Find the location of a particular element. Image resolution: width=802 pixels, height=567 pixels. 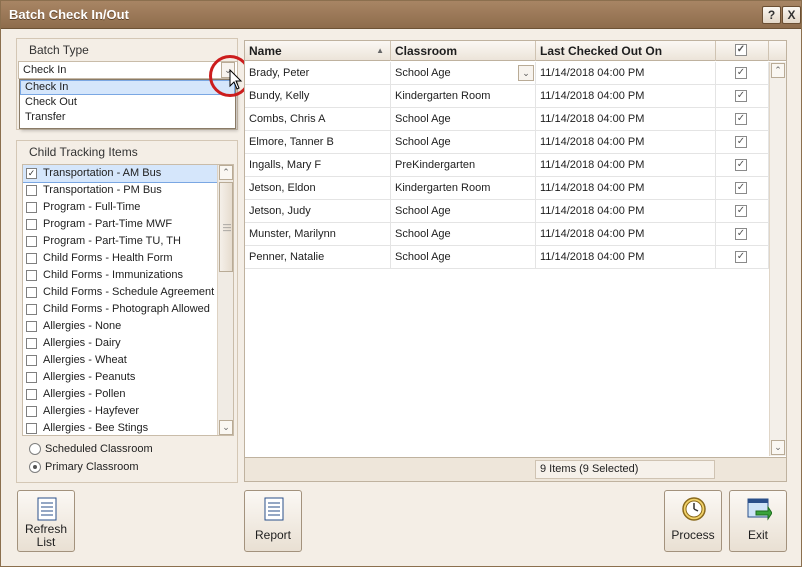

radio-scheduled is located at coordinates (35, 449).